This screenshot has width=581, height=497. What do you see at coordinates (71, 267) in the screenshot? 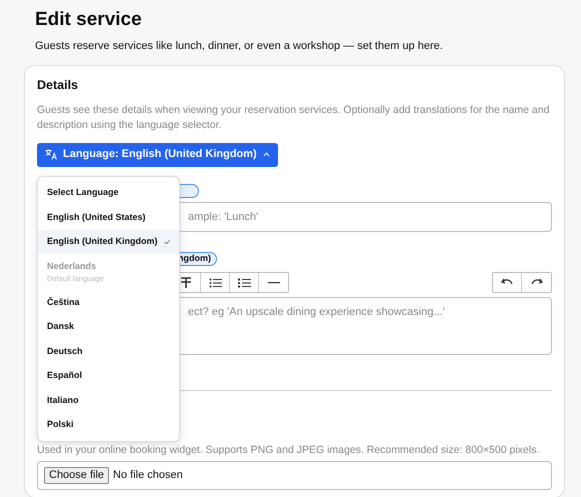
I see `language-option: Nederlands` at bounding box center [71, 267].